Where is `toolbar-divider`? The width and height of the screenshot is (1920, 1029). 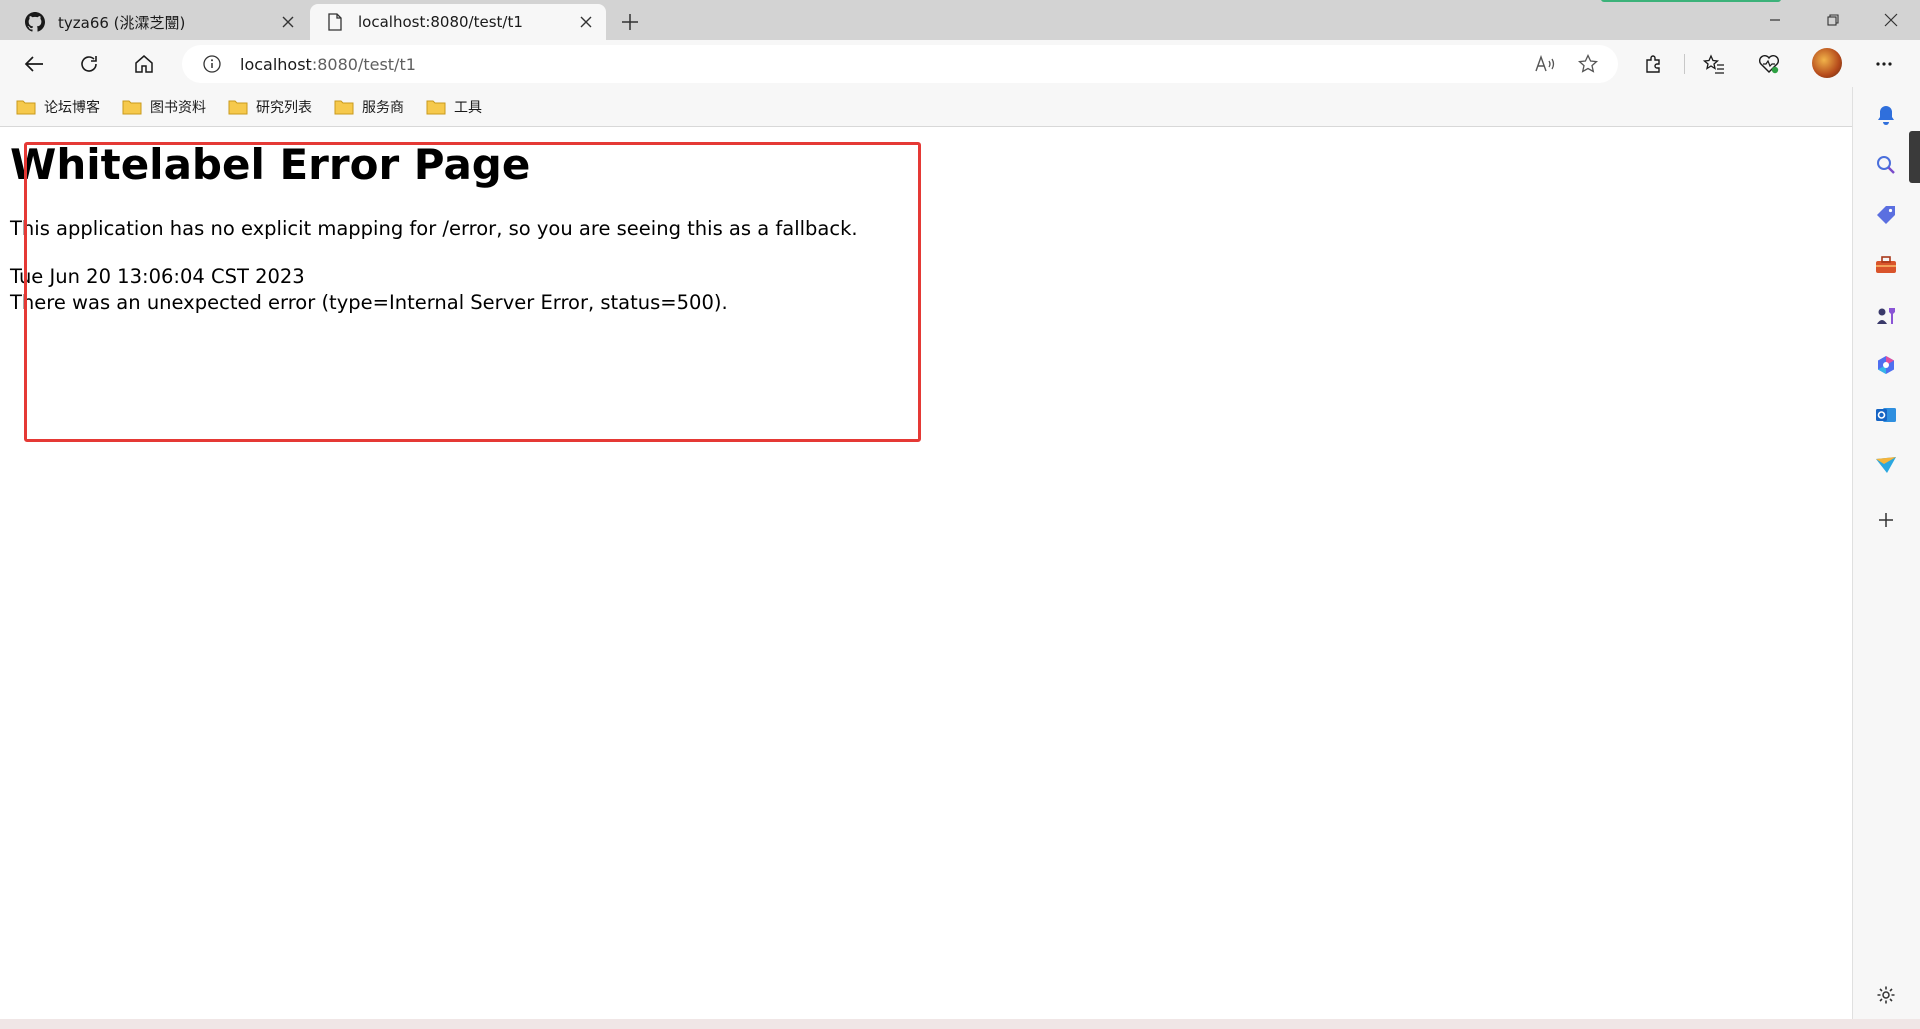 toolbar-divider is located at coordinates (1684, 64).